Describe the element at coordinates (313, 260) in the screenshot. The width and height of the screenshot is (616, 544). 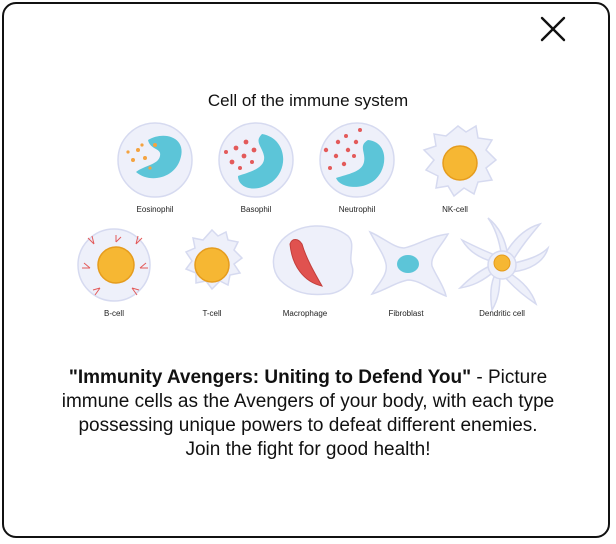
I see `macrophage-icon` at that location.